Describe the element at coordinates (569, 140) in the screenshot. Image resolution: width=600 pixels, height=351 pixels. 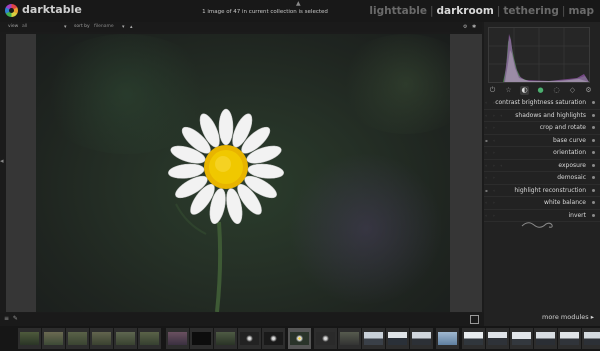
I see `module-name: base curve` at that location.